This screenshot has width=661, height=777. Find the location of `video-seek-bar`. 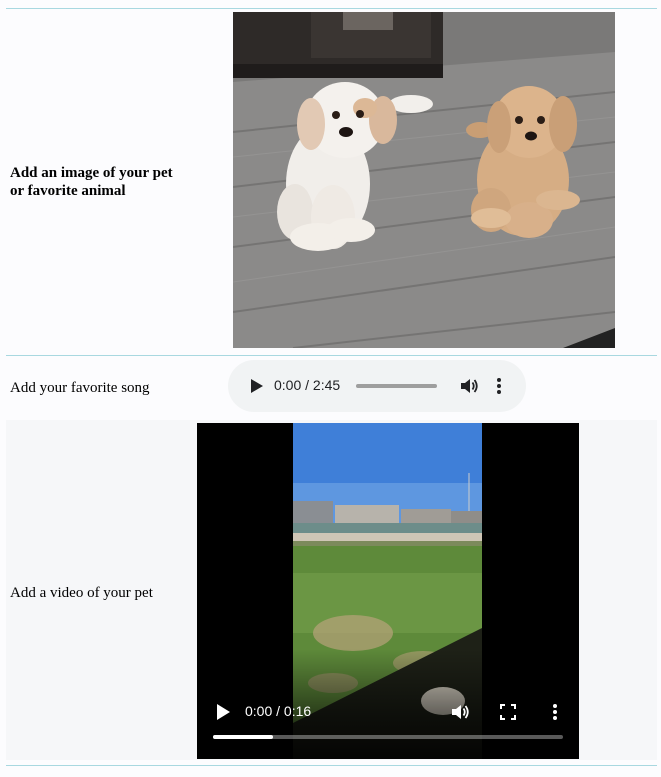

video-seek-bar is located at coordinates (388, 737).